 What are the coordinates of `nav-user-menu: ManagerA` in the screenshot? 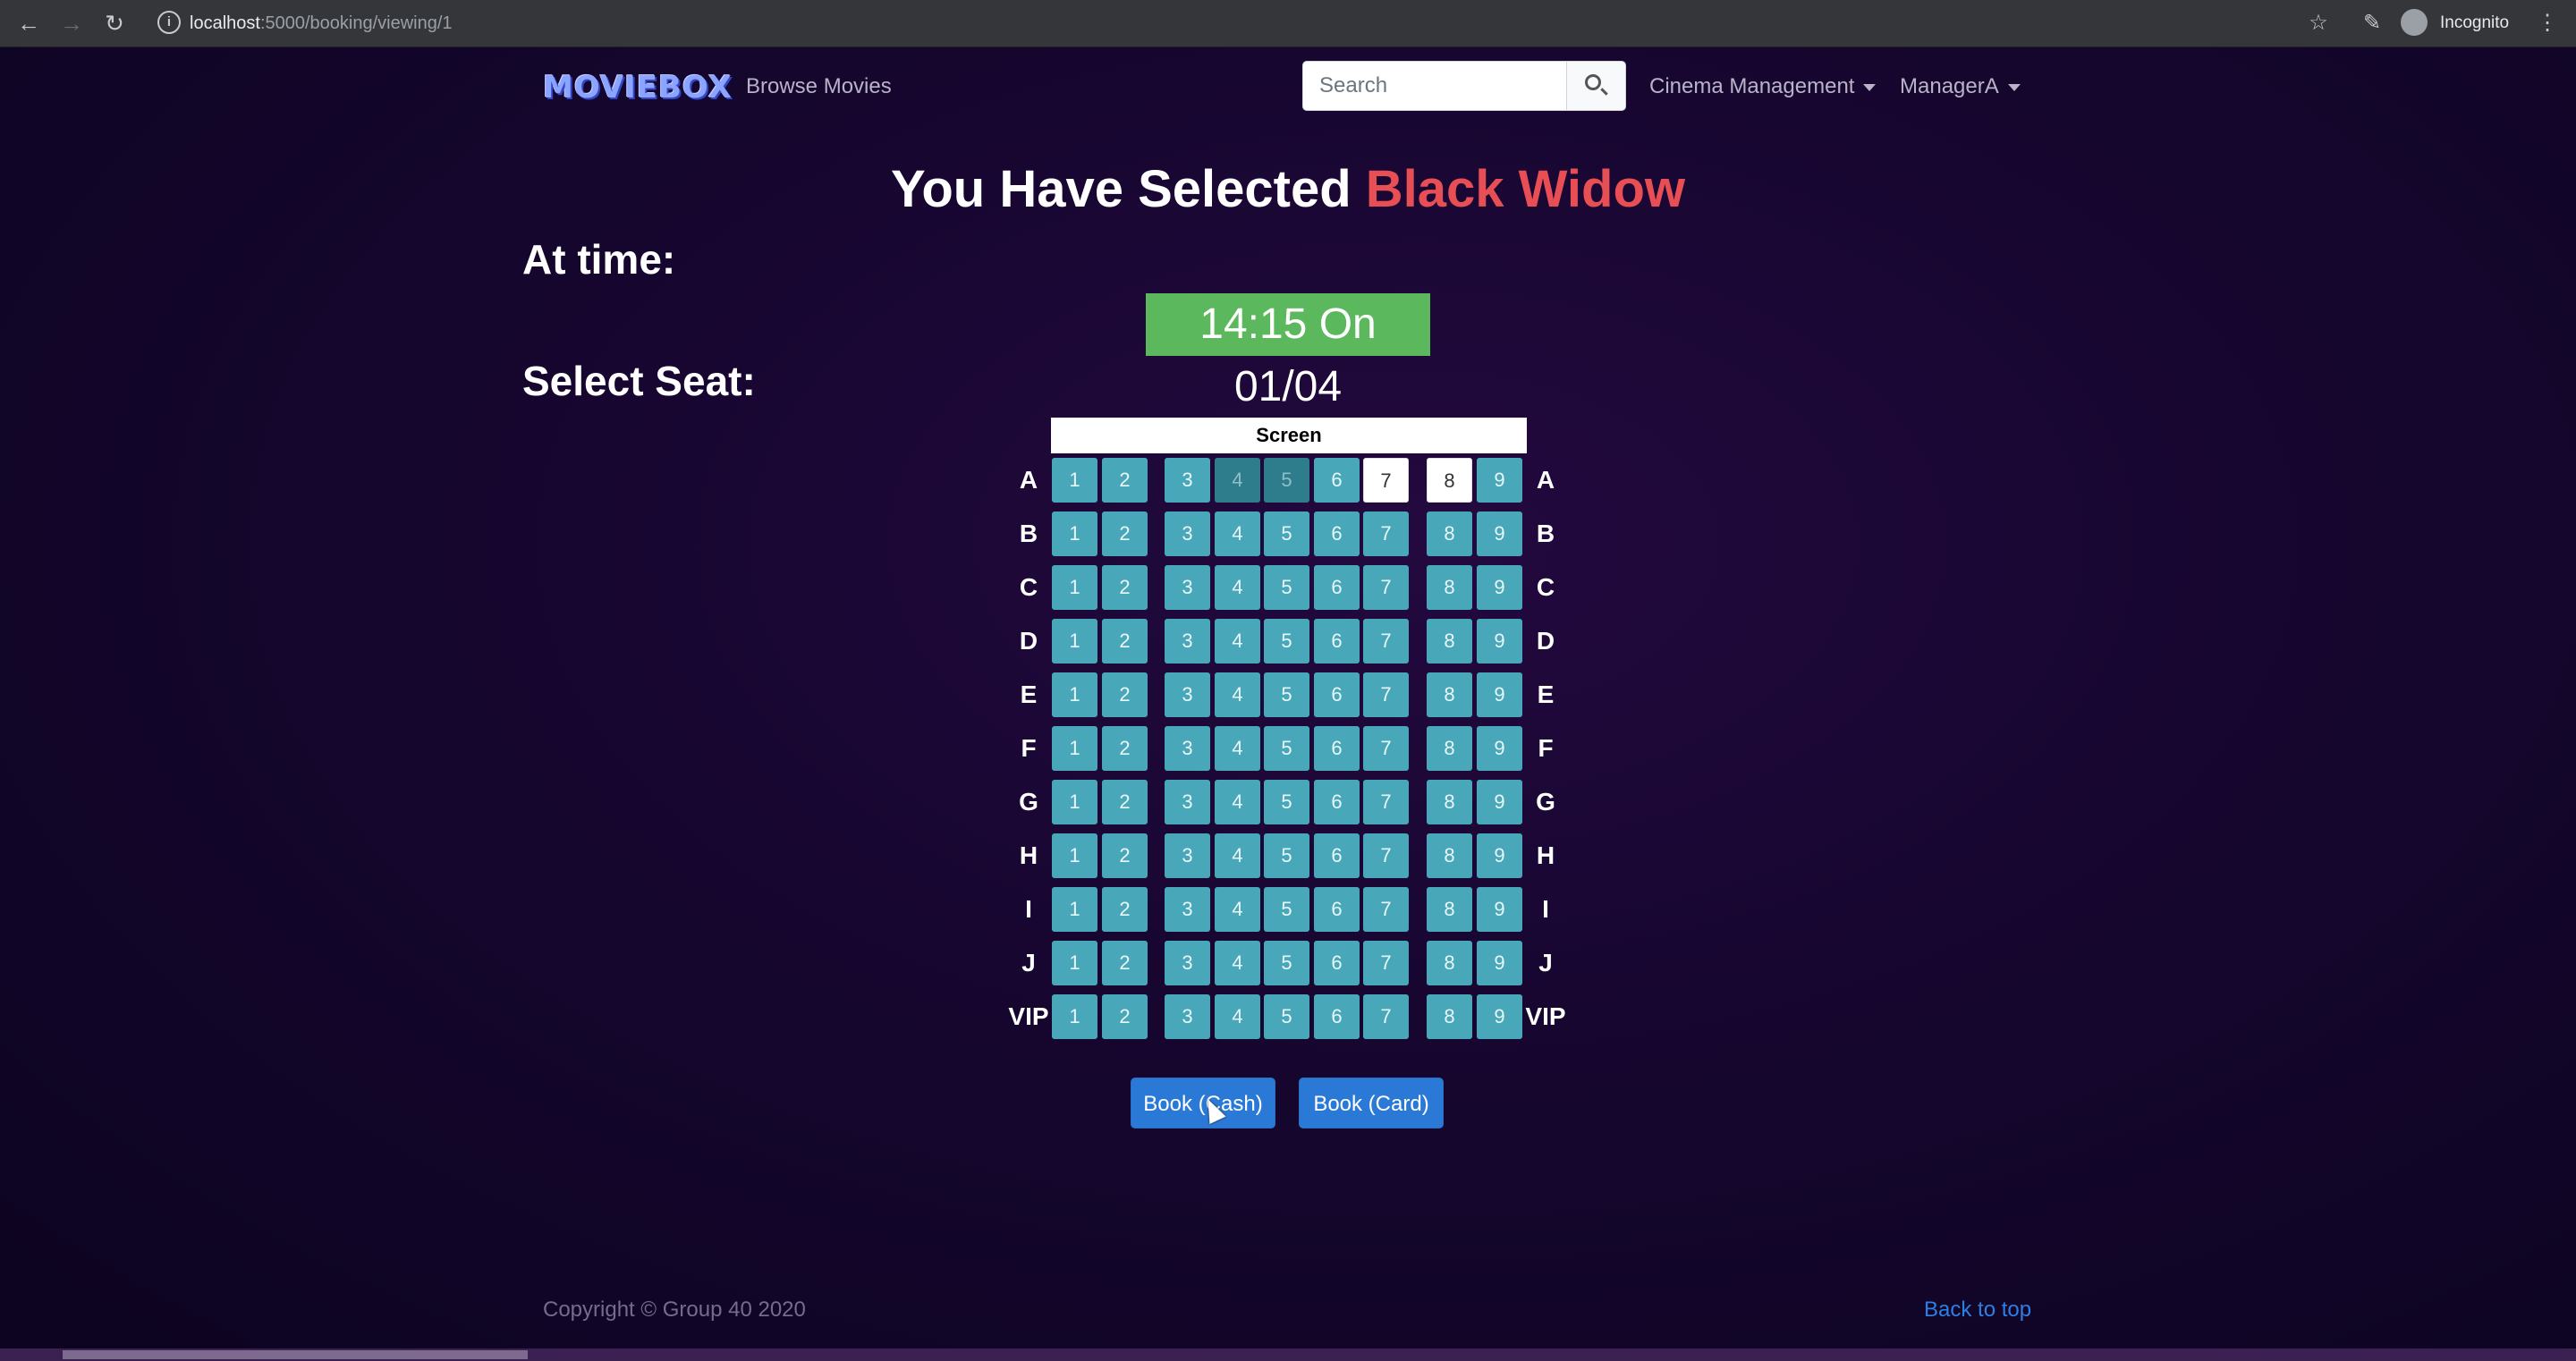 It's located at (1960, 87).